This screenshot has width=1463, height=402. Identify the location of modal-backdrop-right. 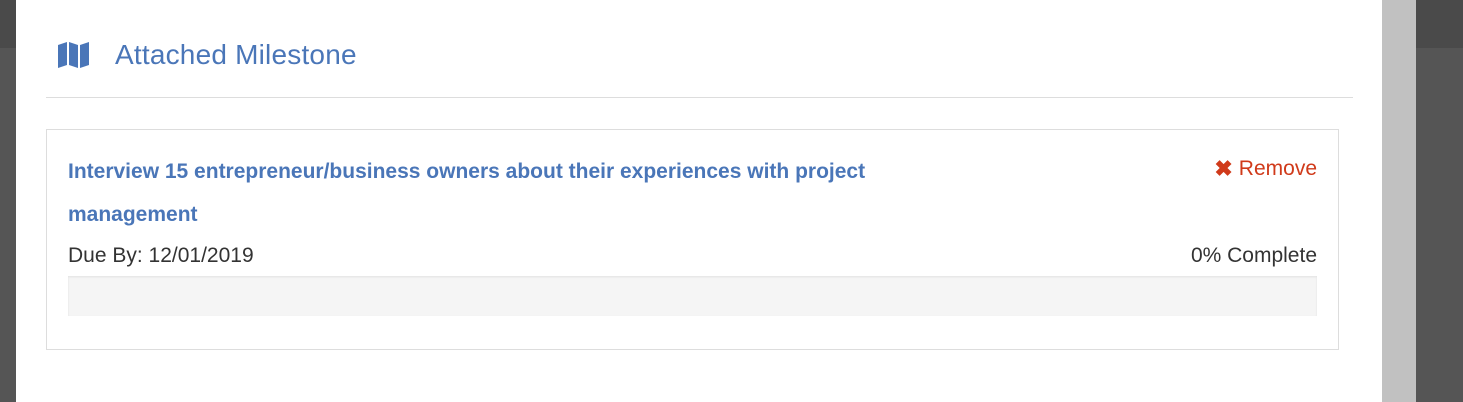
(1439, 201).